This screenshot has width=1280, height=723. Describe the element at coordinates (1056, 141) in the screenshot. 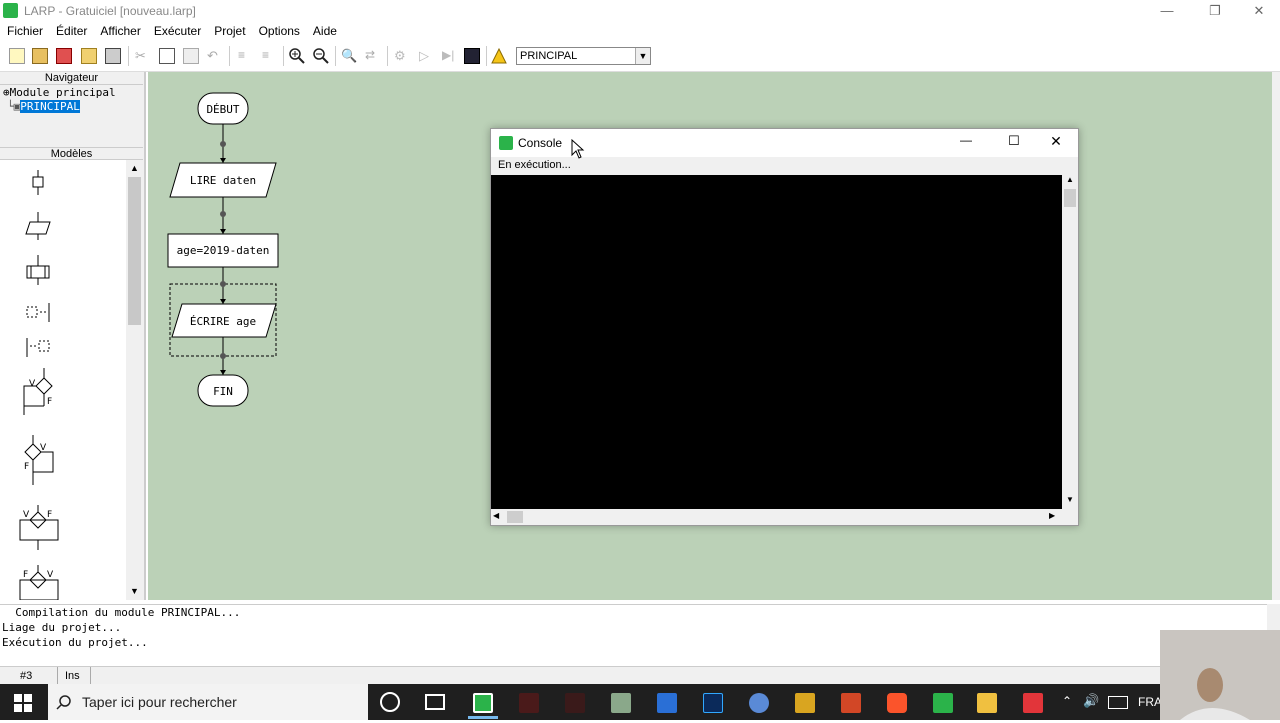

I see `console-close-button: ✕` at that location.